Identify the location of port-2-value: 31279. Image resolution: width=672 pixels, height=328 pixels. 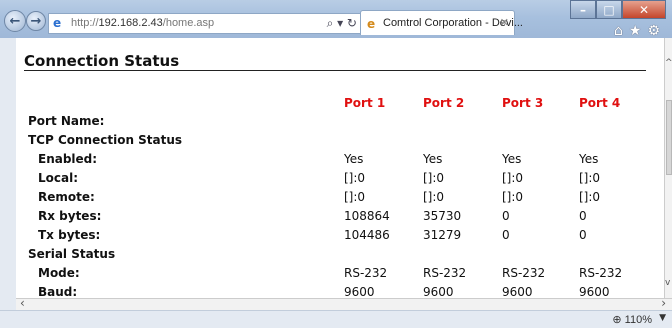
(442, 235).